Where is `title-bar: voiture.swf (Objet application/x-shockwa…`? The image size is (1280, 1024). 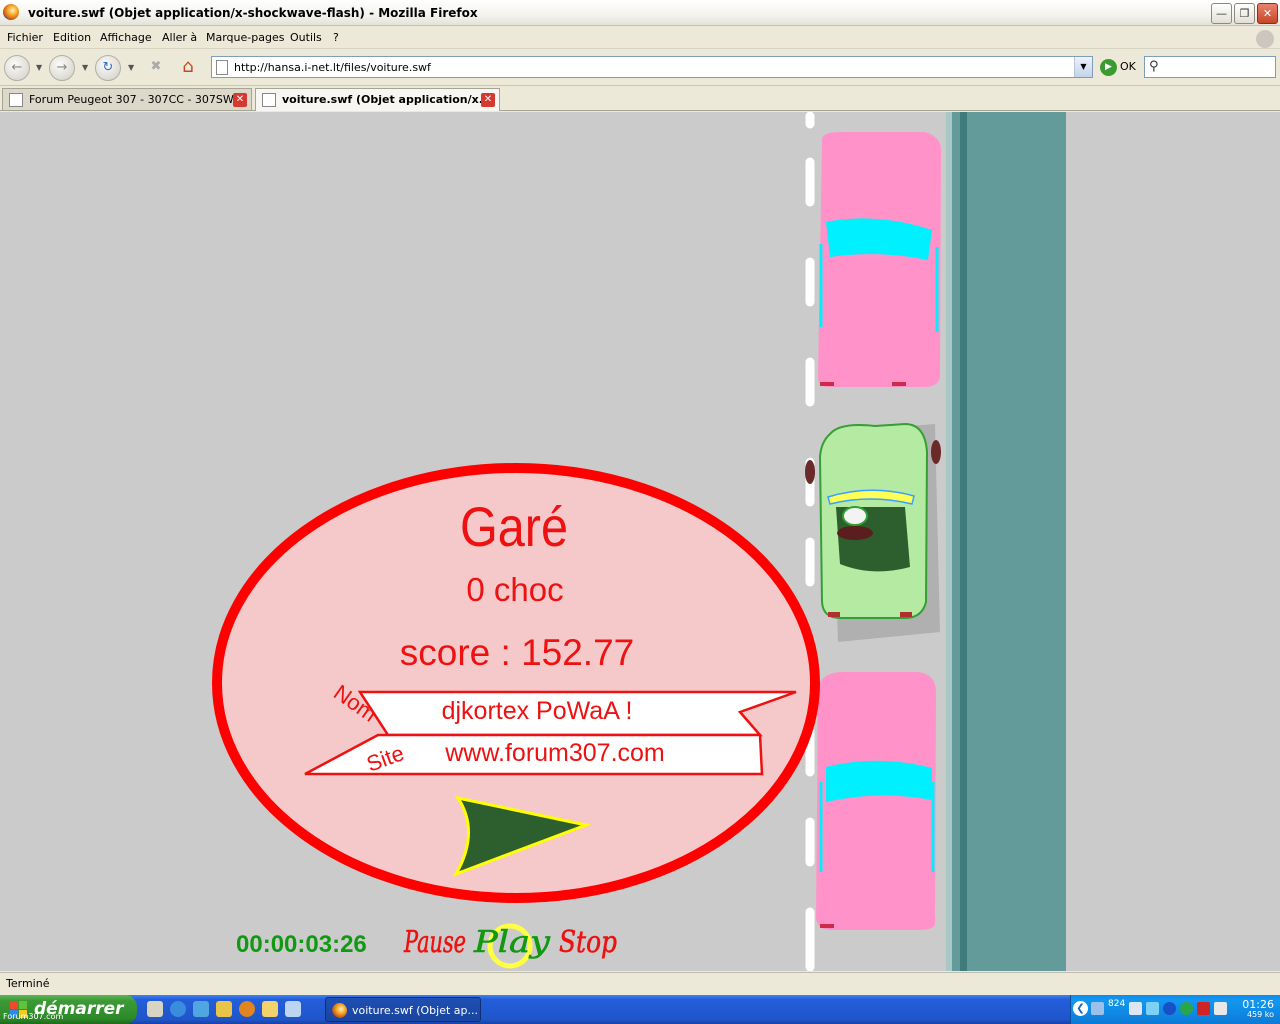
title-bar: voiture.swf (Objet application/x-shockwa… is located at coordinates (640, 13).